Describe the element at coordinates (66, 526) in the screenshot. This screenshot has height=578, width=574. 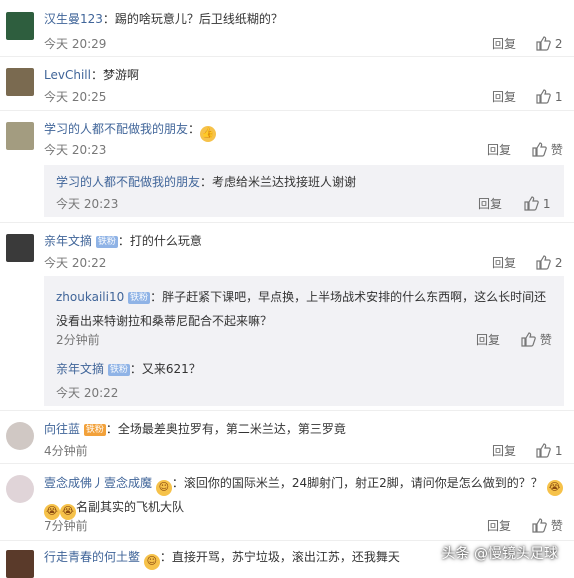
I see `timestamp: 7分钟前` at that location.